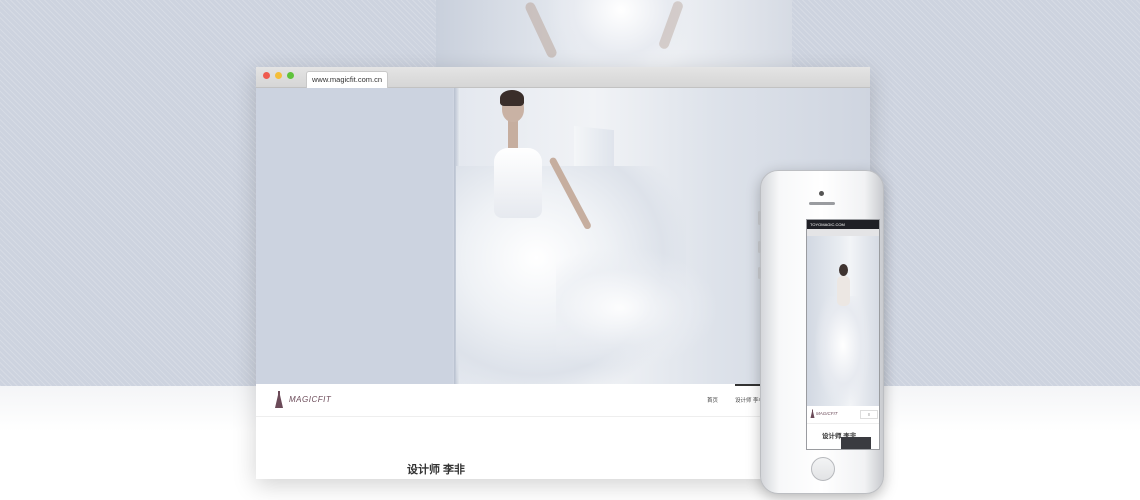  I want to click on speaker-grille, so click(822, 203).